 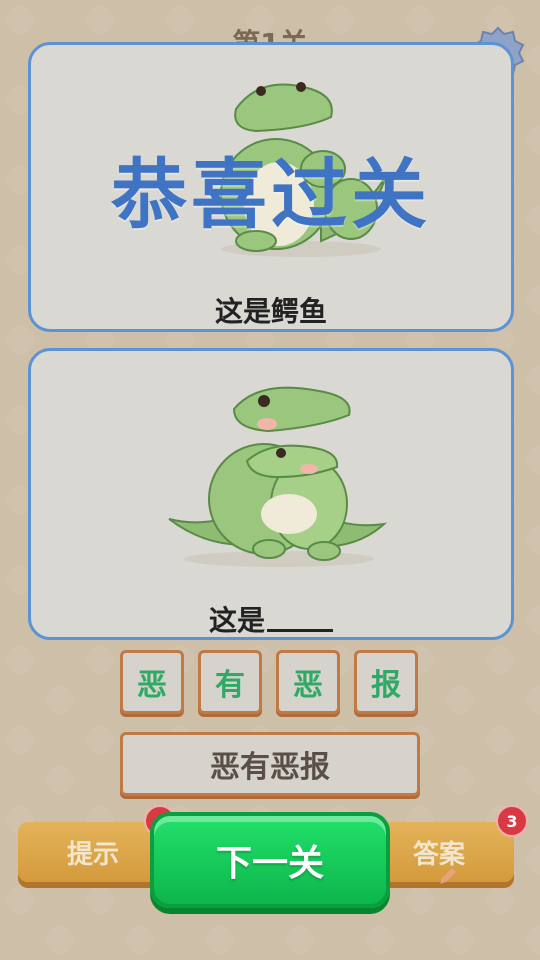 I want to click on pencil-icon, so click(x=448, y=876).